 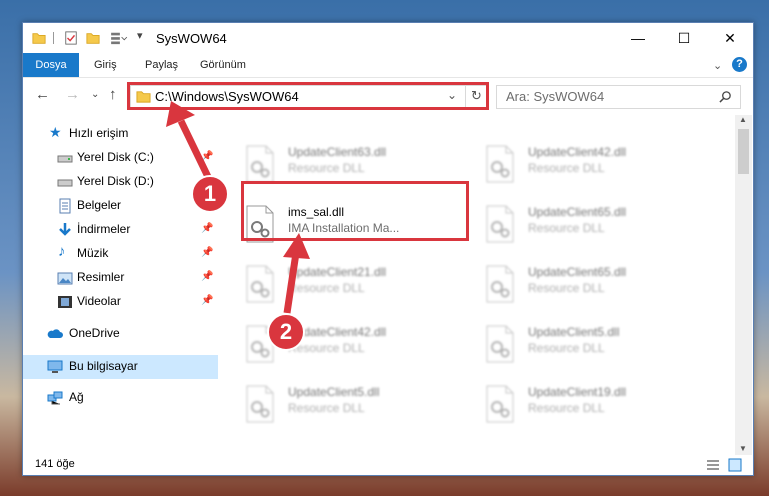 What do you see at coordinates (53, 38) in the screenshot?
I see `separator` at bounding box center [53, 38].